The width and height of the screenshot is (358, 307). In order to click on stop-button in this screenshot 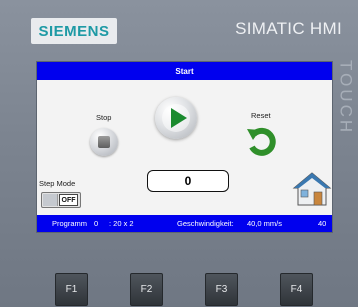, I will do `click(104, 142)`.